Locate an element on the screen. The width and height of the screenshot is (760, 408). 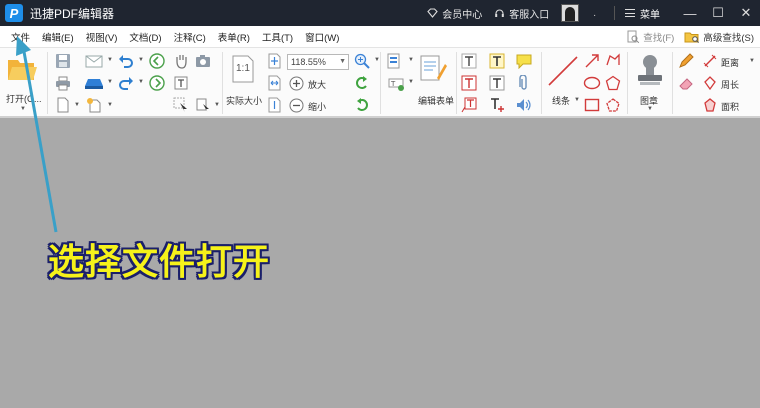
text-box-tool-button is located at coordinates (497, 83).